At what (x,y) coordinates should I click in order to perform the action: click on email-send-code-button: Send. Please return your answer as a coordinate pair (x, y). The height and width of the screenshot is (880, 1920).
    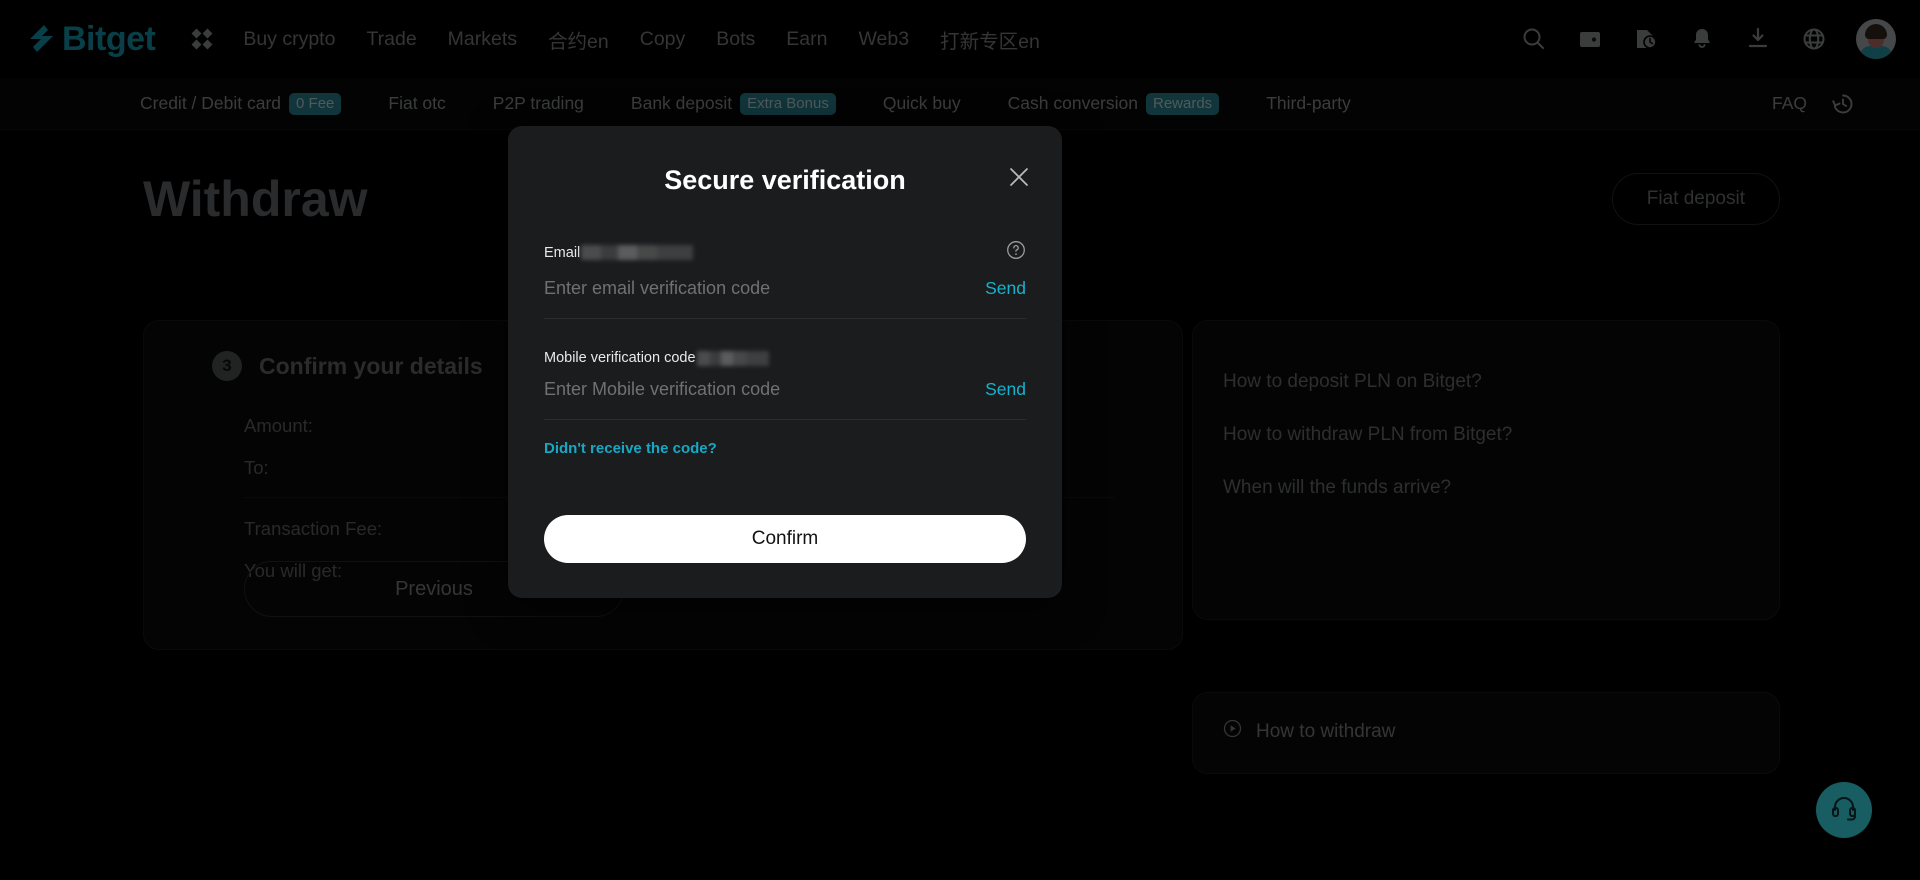
    Looking at the image, I should click on (998, 288).